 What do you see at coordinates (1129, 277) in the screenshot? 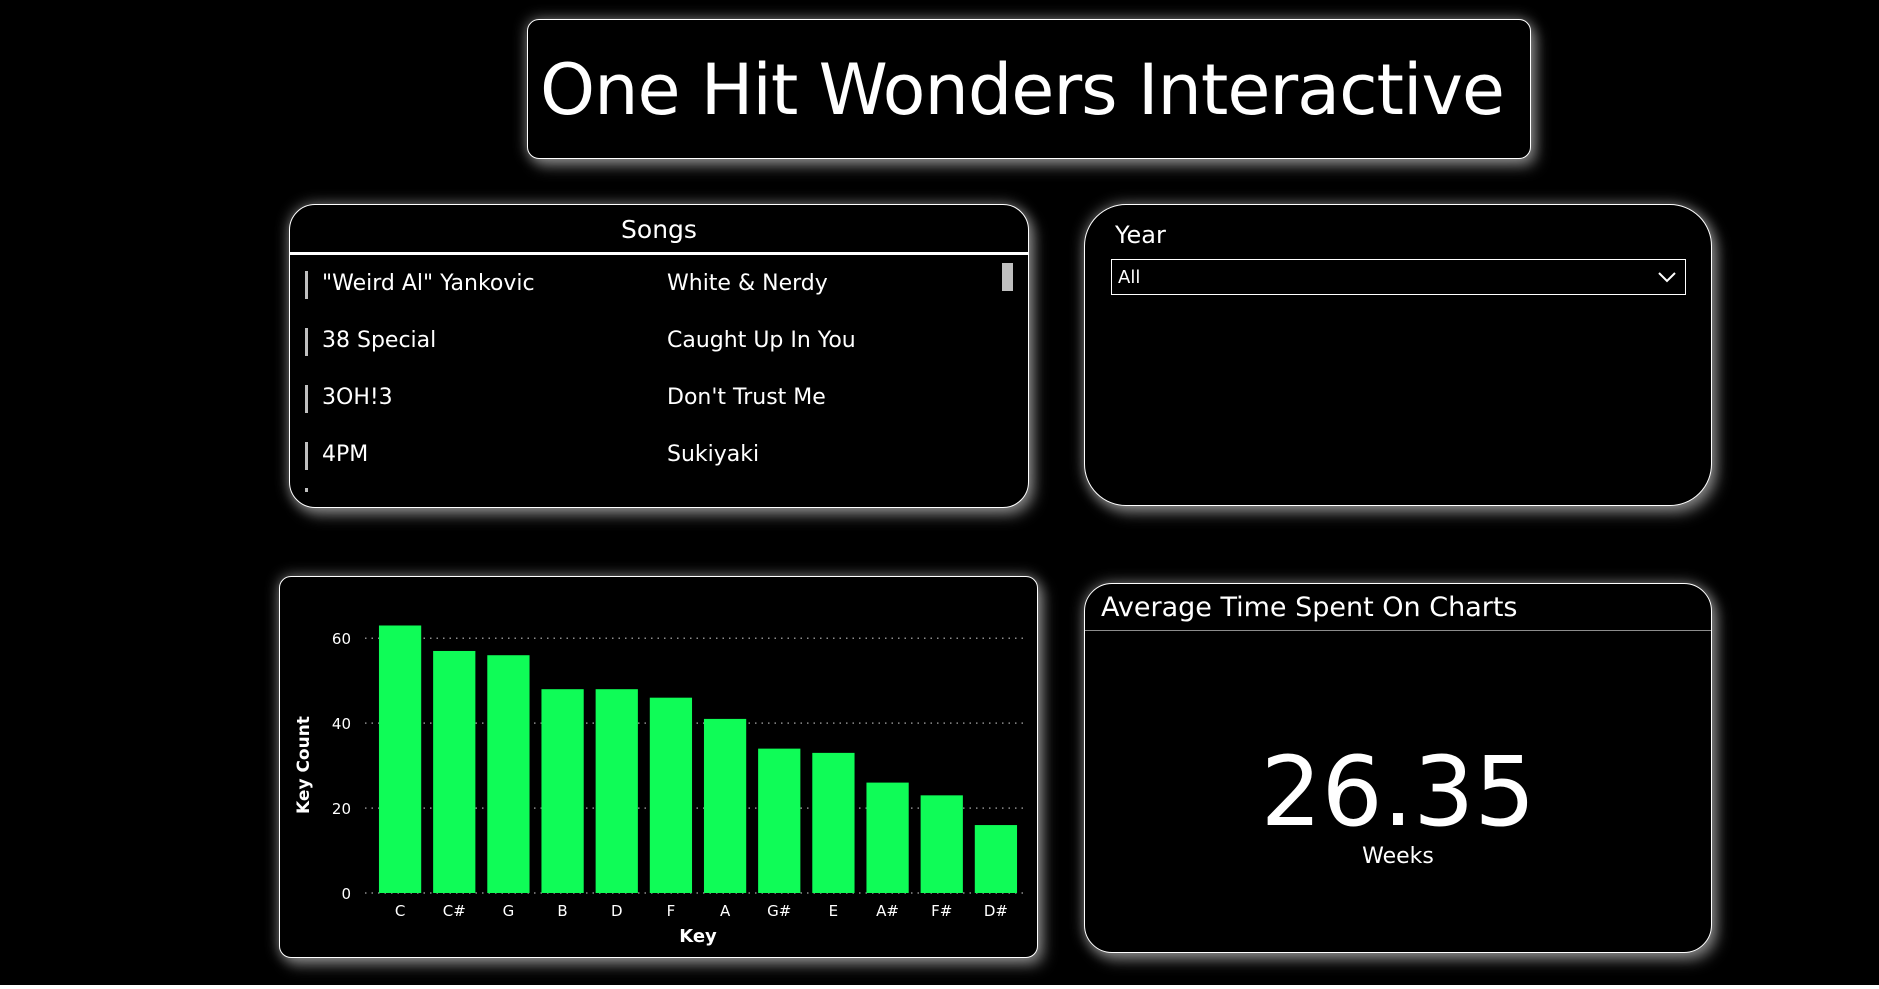
I see `year-dropdown-value: All` at bounding box center [1129, 277].